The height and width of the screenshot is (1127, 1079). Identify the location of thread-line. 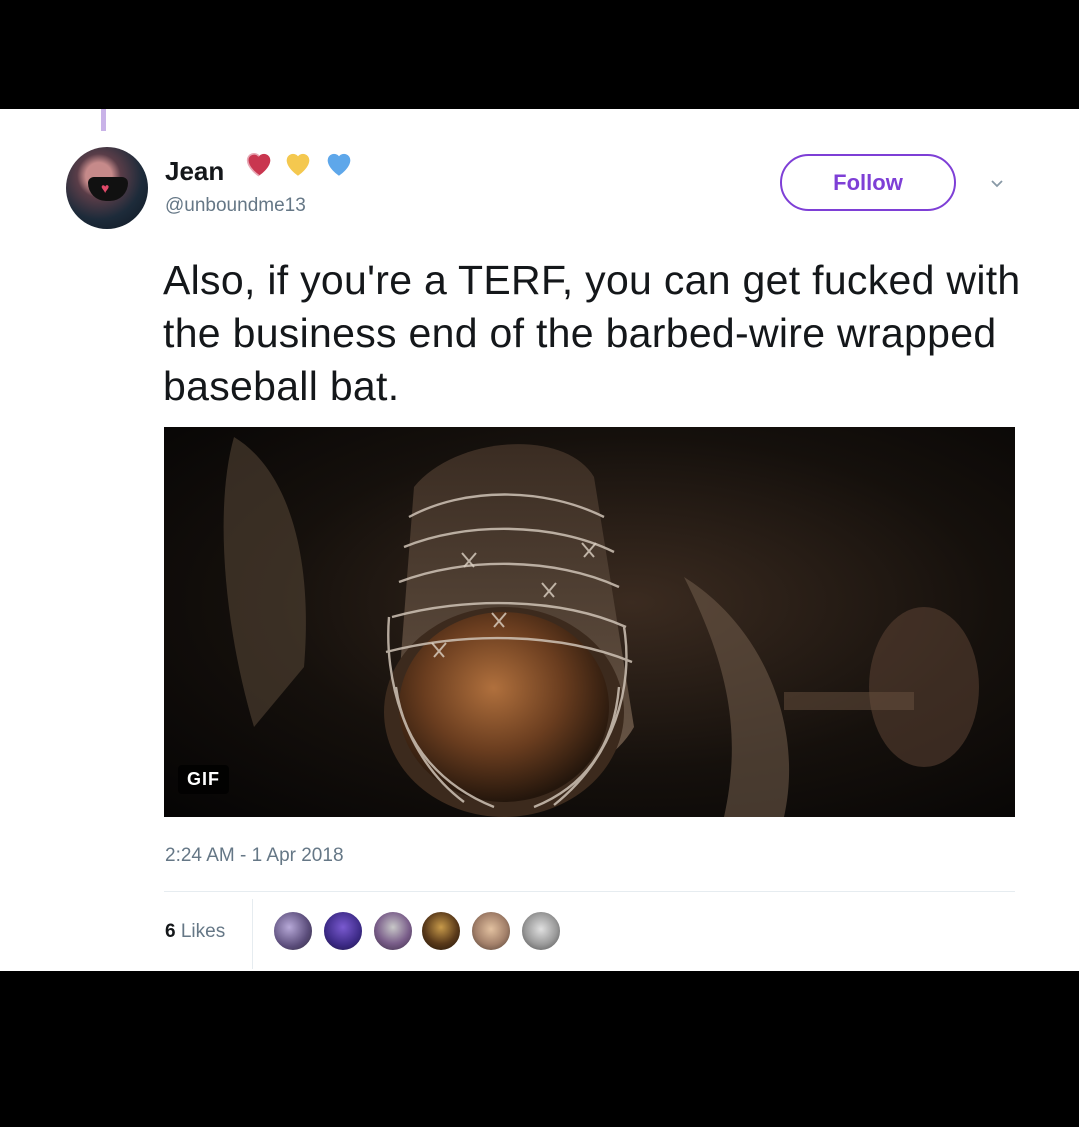
(103, 120).